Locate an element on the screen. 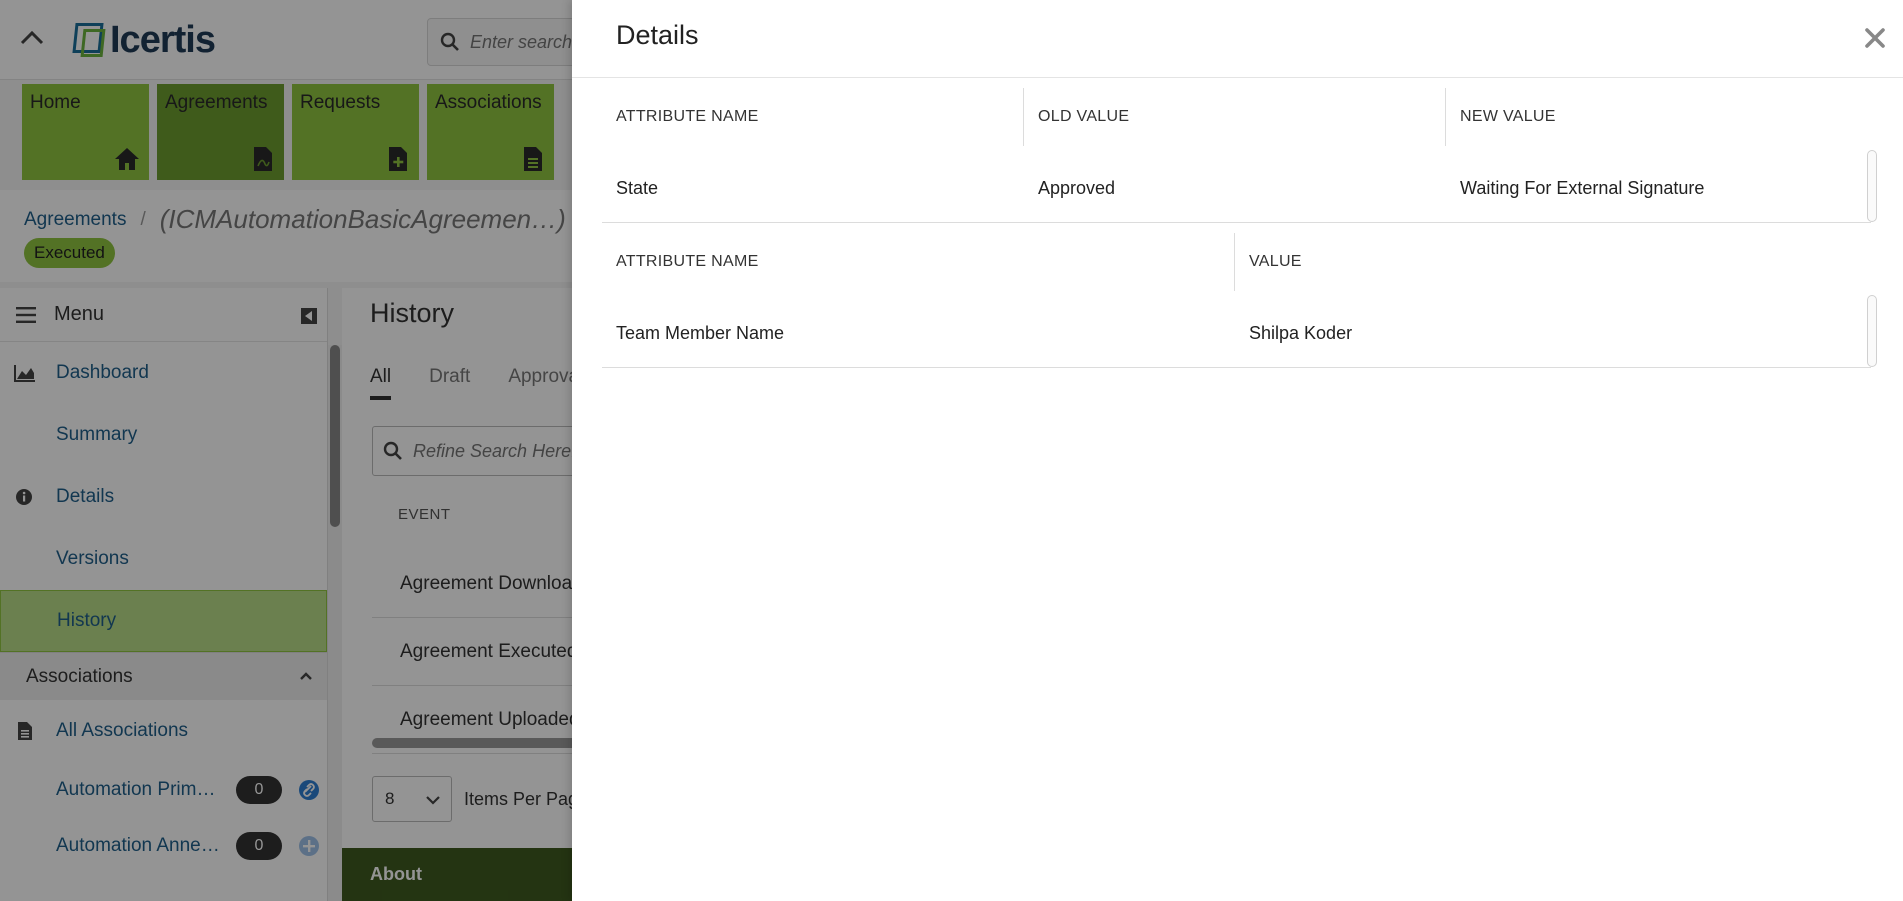 Image resolution: width=1903 pixels, height=901 pixels. table-header: ATTRIBUTE NAME VALUE is located at coordinates (1236, 261).